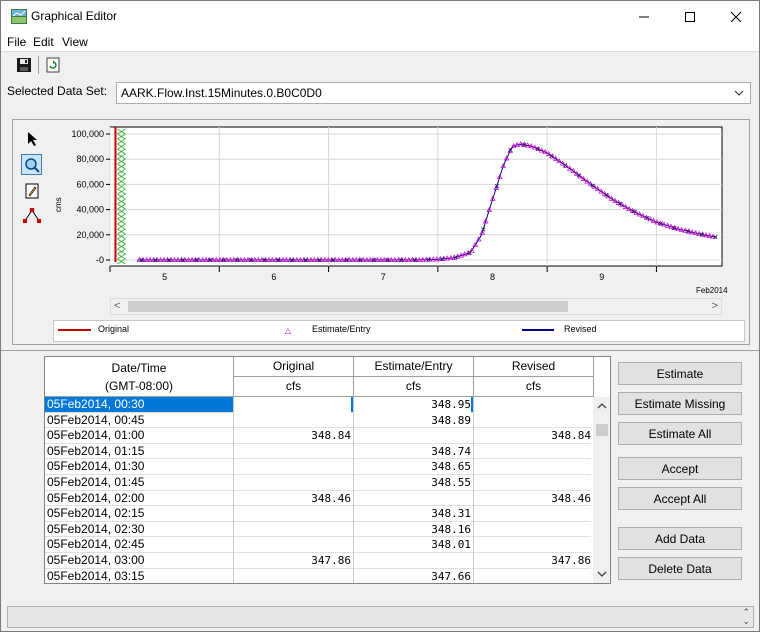 The height and width of the screenshot is (632, 760). Describe the element at coordinates (412, 405) in the screenshot. I see `cell-estimate: 348.95` at that location.